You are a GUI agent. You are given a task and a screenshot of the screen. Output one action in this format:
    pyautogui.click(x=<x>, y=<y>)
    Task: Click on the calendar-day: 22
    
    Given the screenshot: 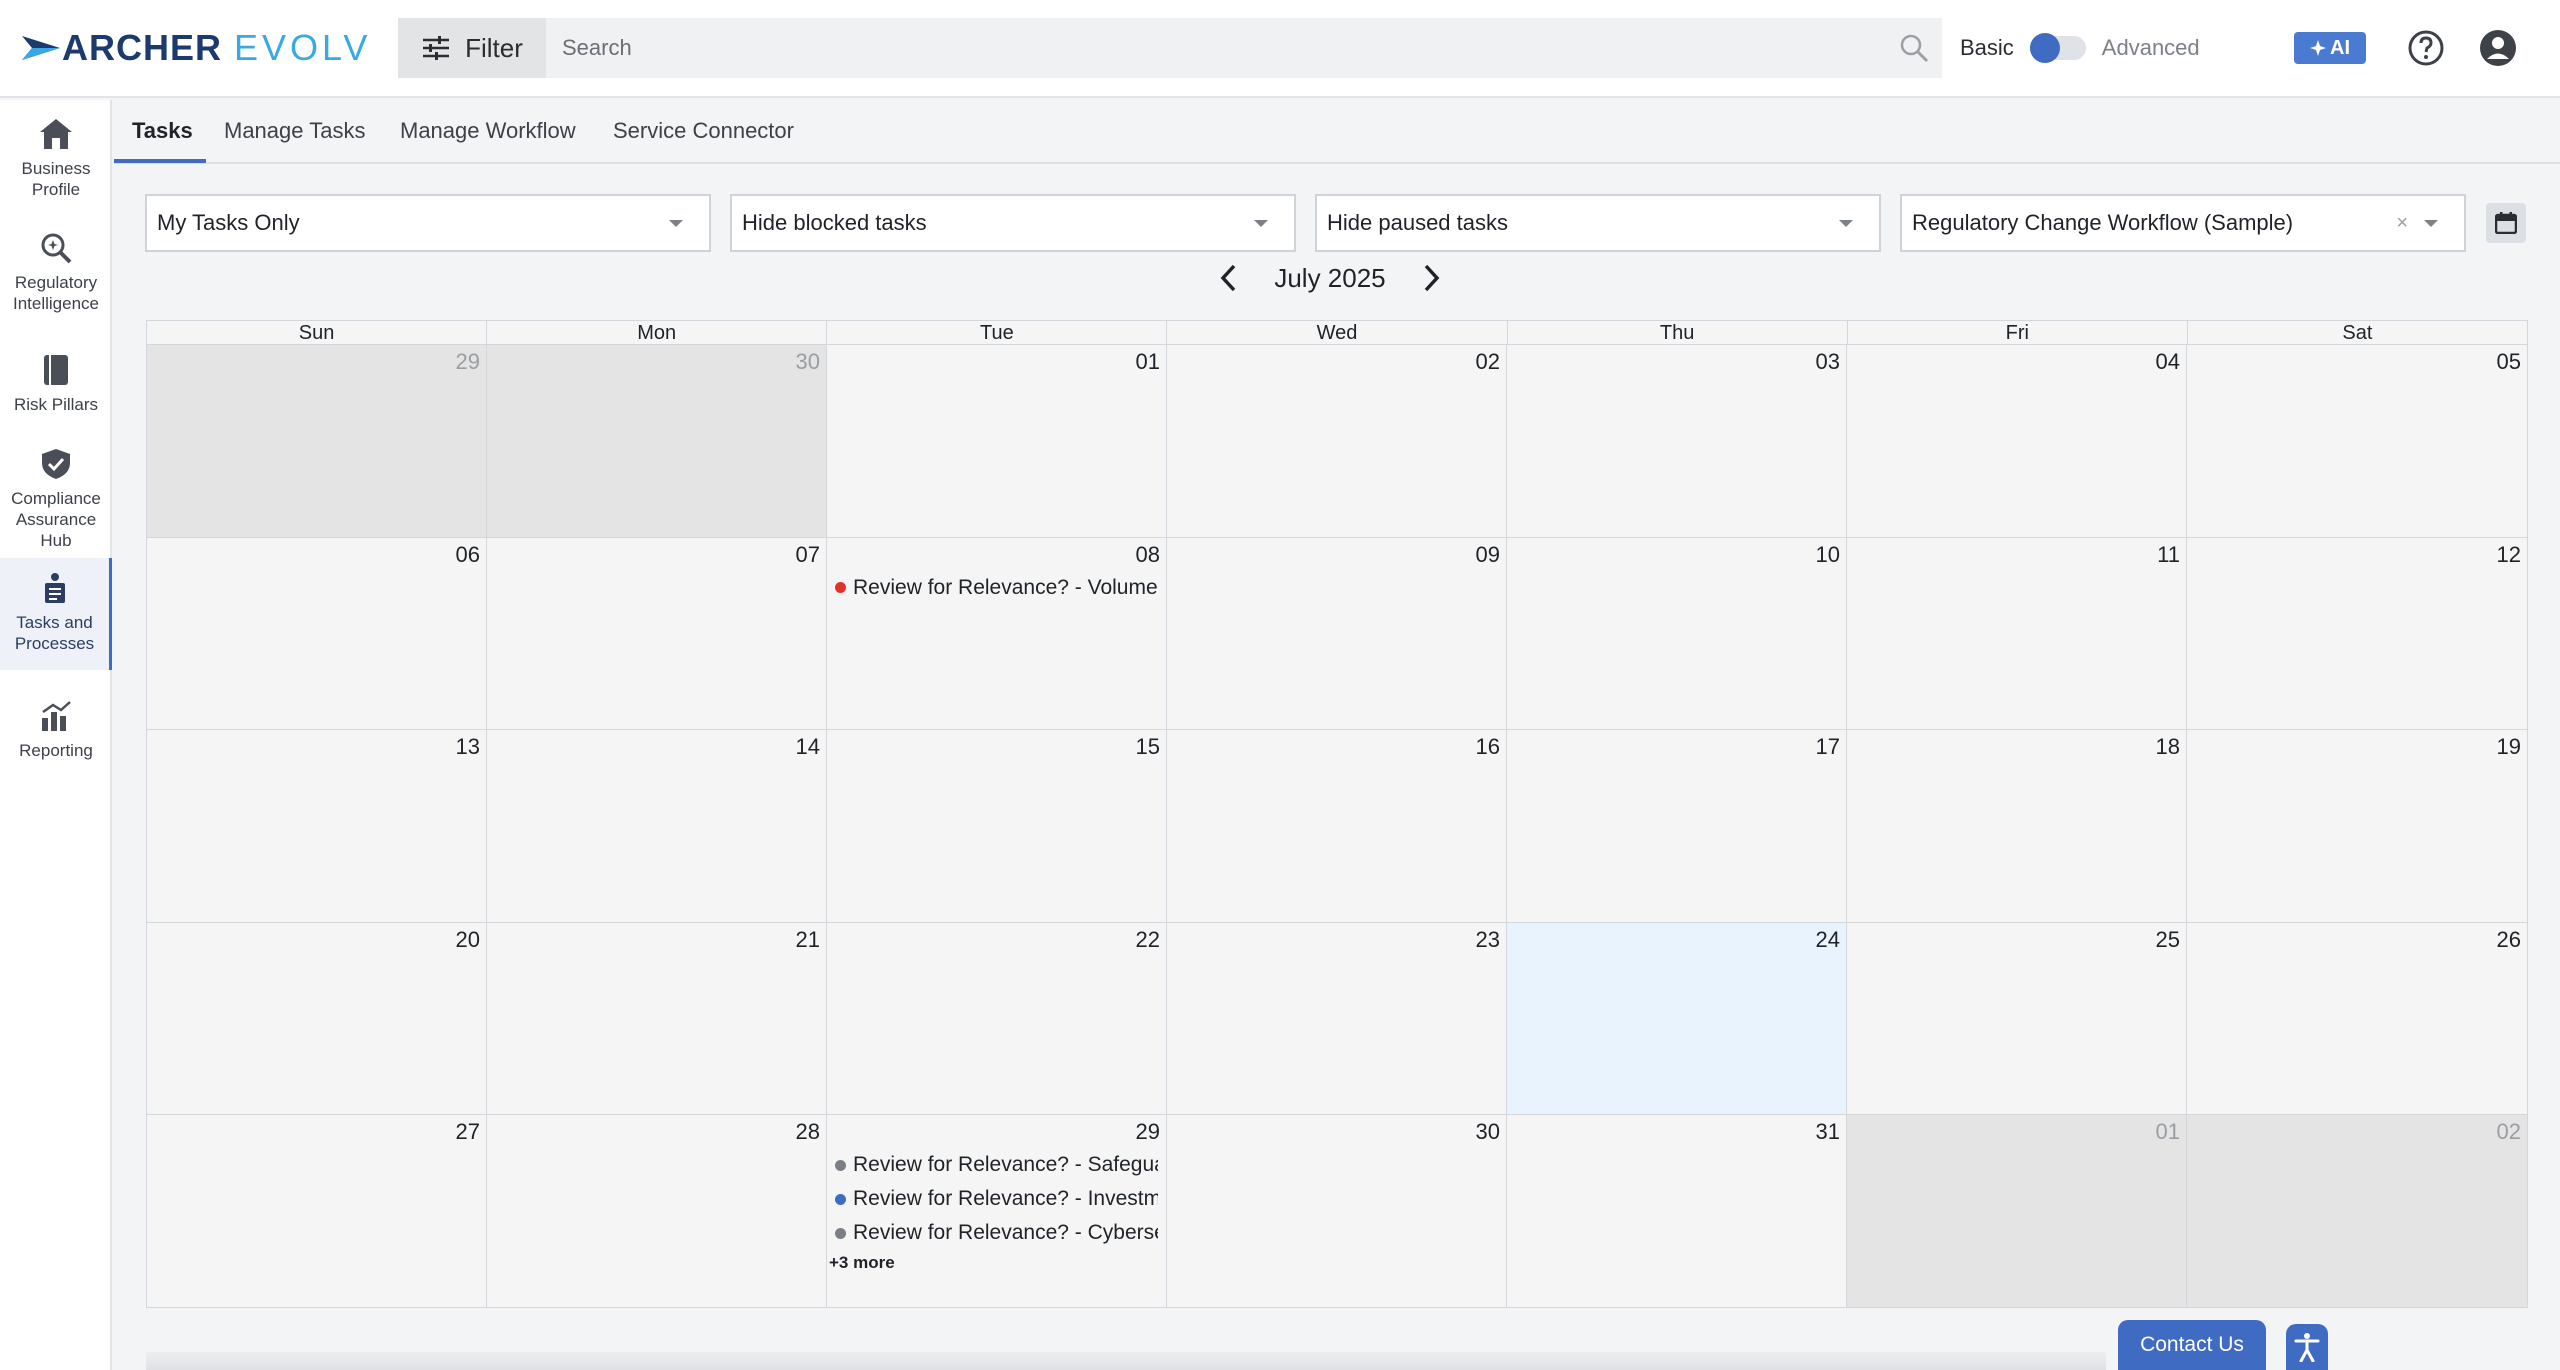 What is the action you would take?
    pyautogui.click(x=997, y=1019)
    